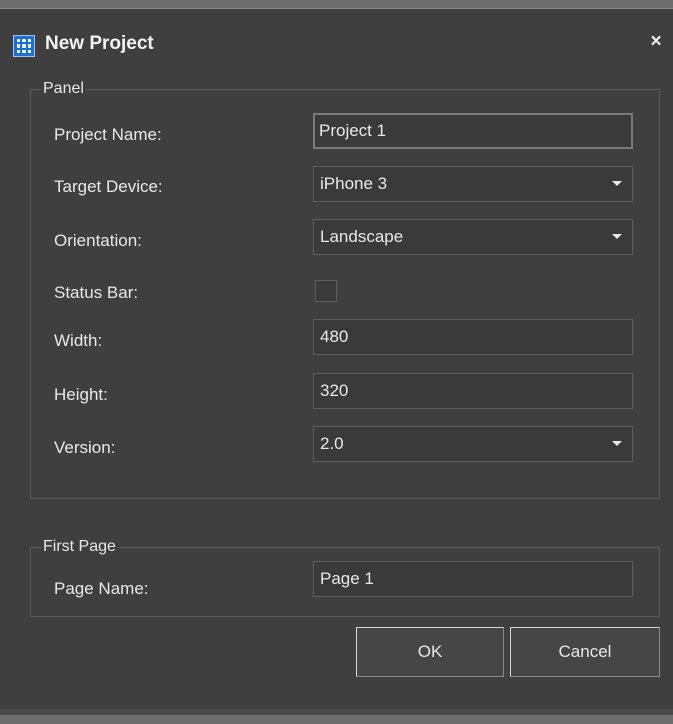  Describe the element at coordinates (362, 236) in the screenshot. I see `orientation-value: Landscape` at that location.